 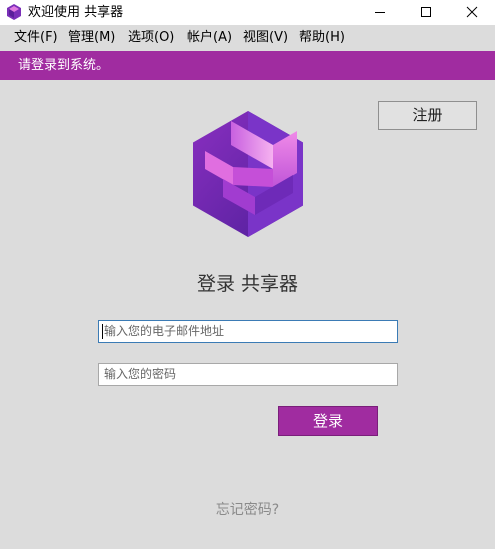 I want to click on window-title: 欢迎使用 共享器, so click(x=76, y=12).